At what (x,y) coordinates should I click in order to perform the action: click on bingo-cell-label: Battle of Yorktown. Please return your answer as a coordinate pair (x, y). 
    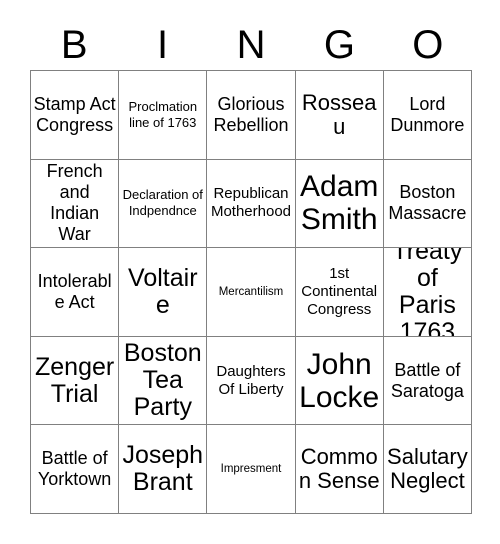
    Looking at the image, I should click on (74, 469).